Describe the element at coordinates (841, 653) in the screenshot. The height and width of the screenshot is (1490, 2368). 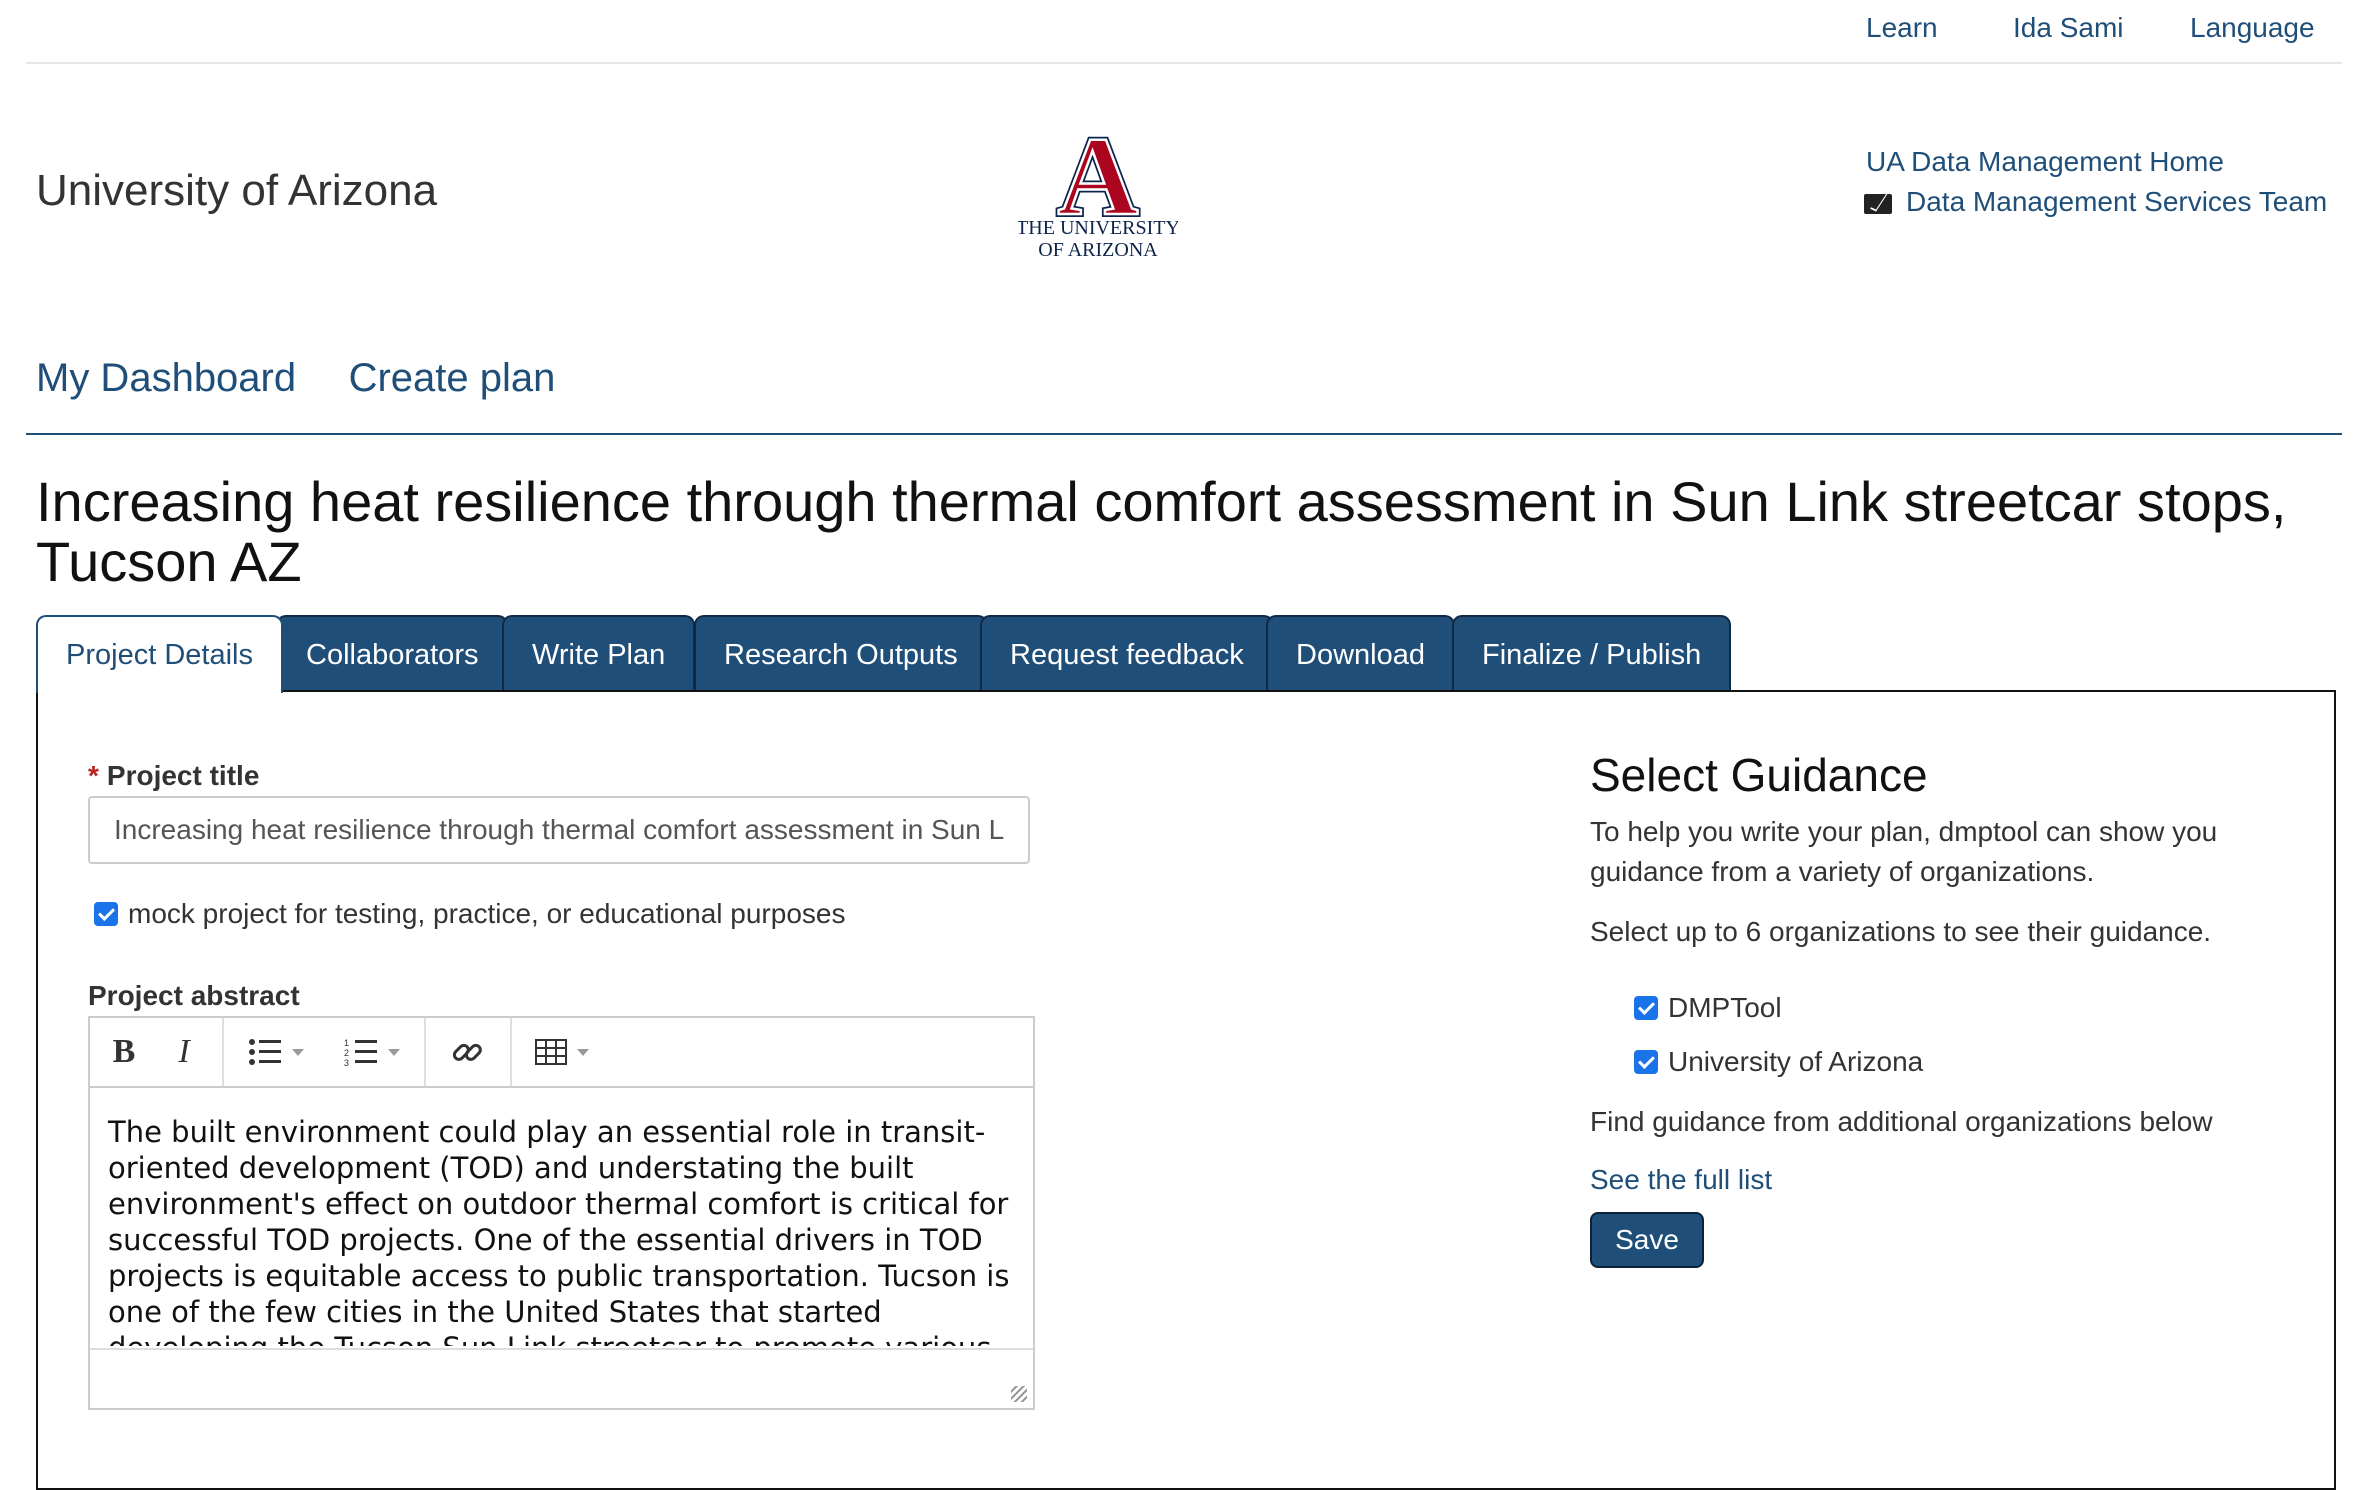
I see `tab-research-outputs: Research Outputs` at that location.